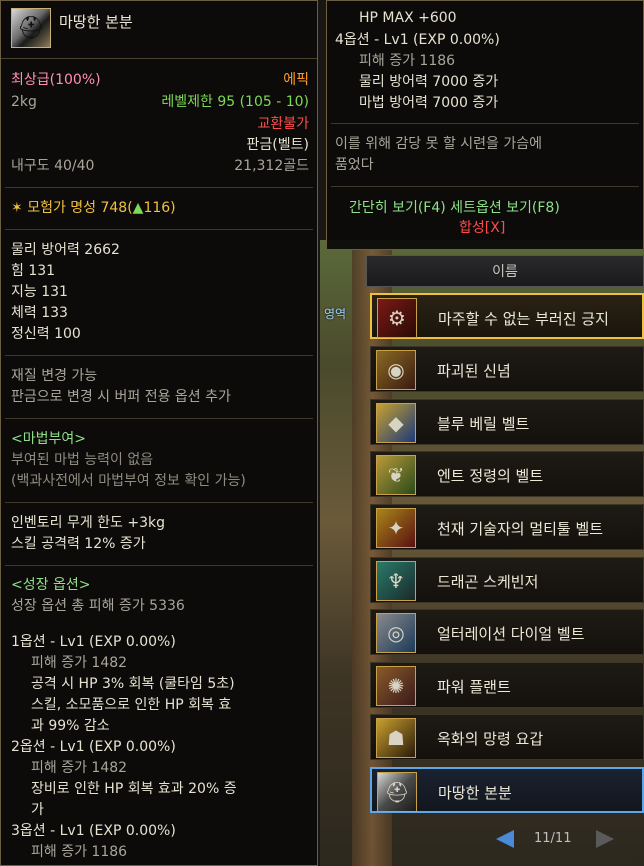  What do you see at coordinates (474, 687) in the screenshot?
I see `list-item-label: 파워 플랜트` at bounding box center [474, 687].